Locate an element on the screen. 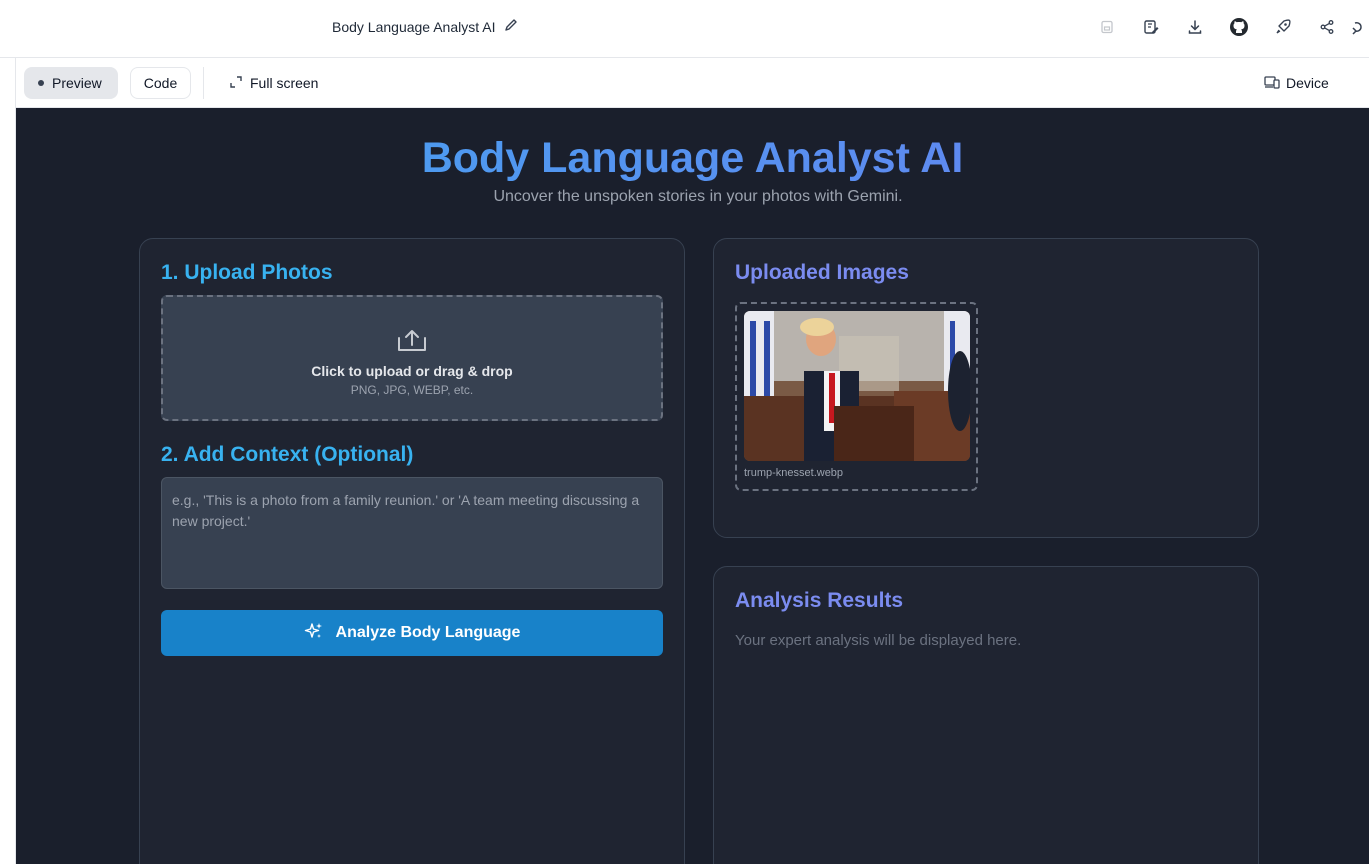 This screenshot has height=864, width=1369. device-label: Device is located at coordinates (1307, 83).